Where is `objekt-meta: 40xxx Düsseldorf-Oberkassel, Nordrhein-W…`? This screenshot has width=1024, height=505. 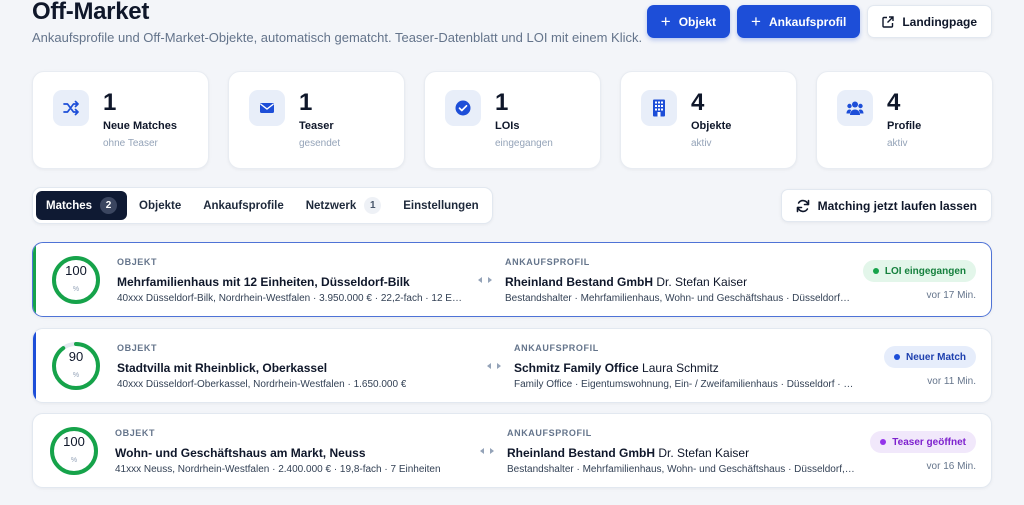 objekt-meta: 40xxx Düsseldorf-Oberkassel, Nordrhein-W… is located at coordinates (262, 384).